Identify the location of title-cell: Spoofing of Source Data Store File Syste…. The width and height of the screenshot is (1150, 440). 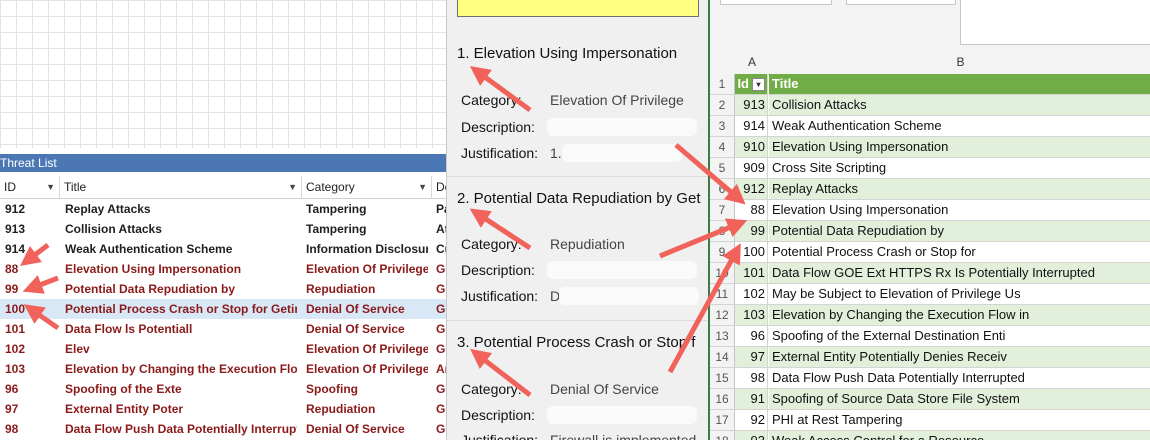
(959, 399).